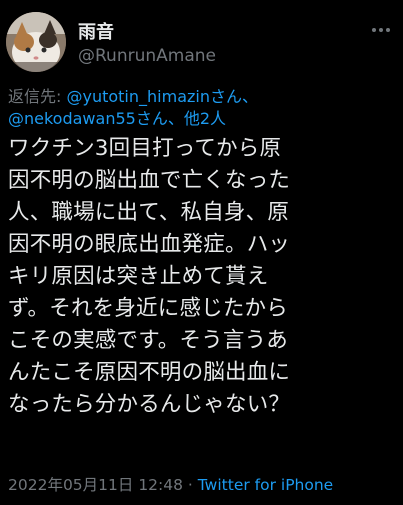 The width and height of the screenshot is (403, 505). I want to click on tweet-line: なったら分かるんじゃない？, so click(149, 404).